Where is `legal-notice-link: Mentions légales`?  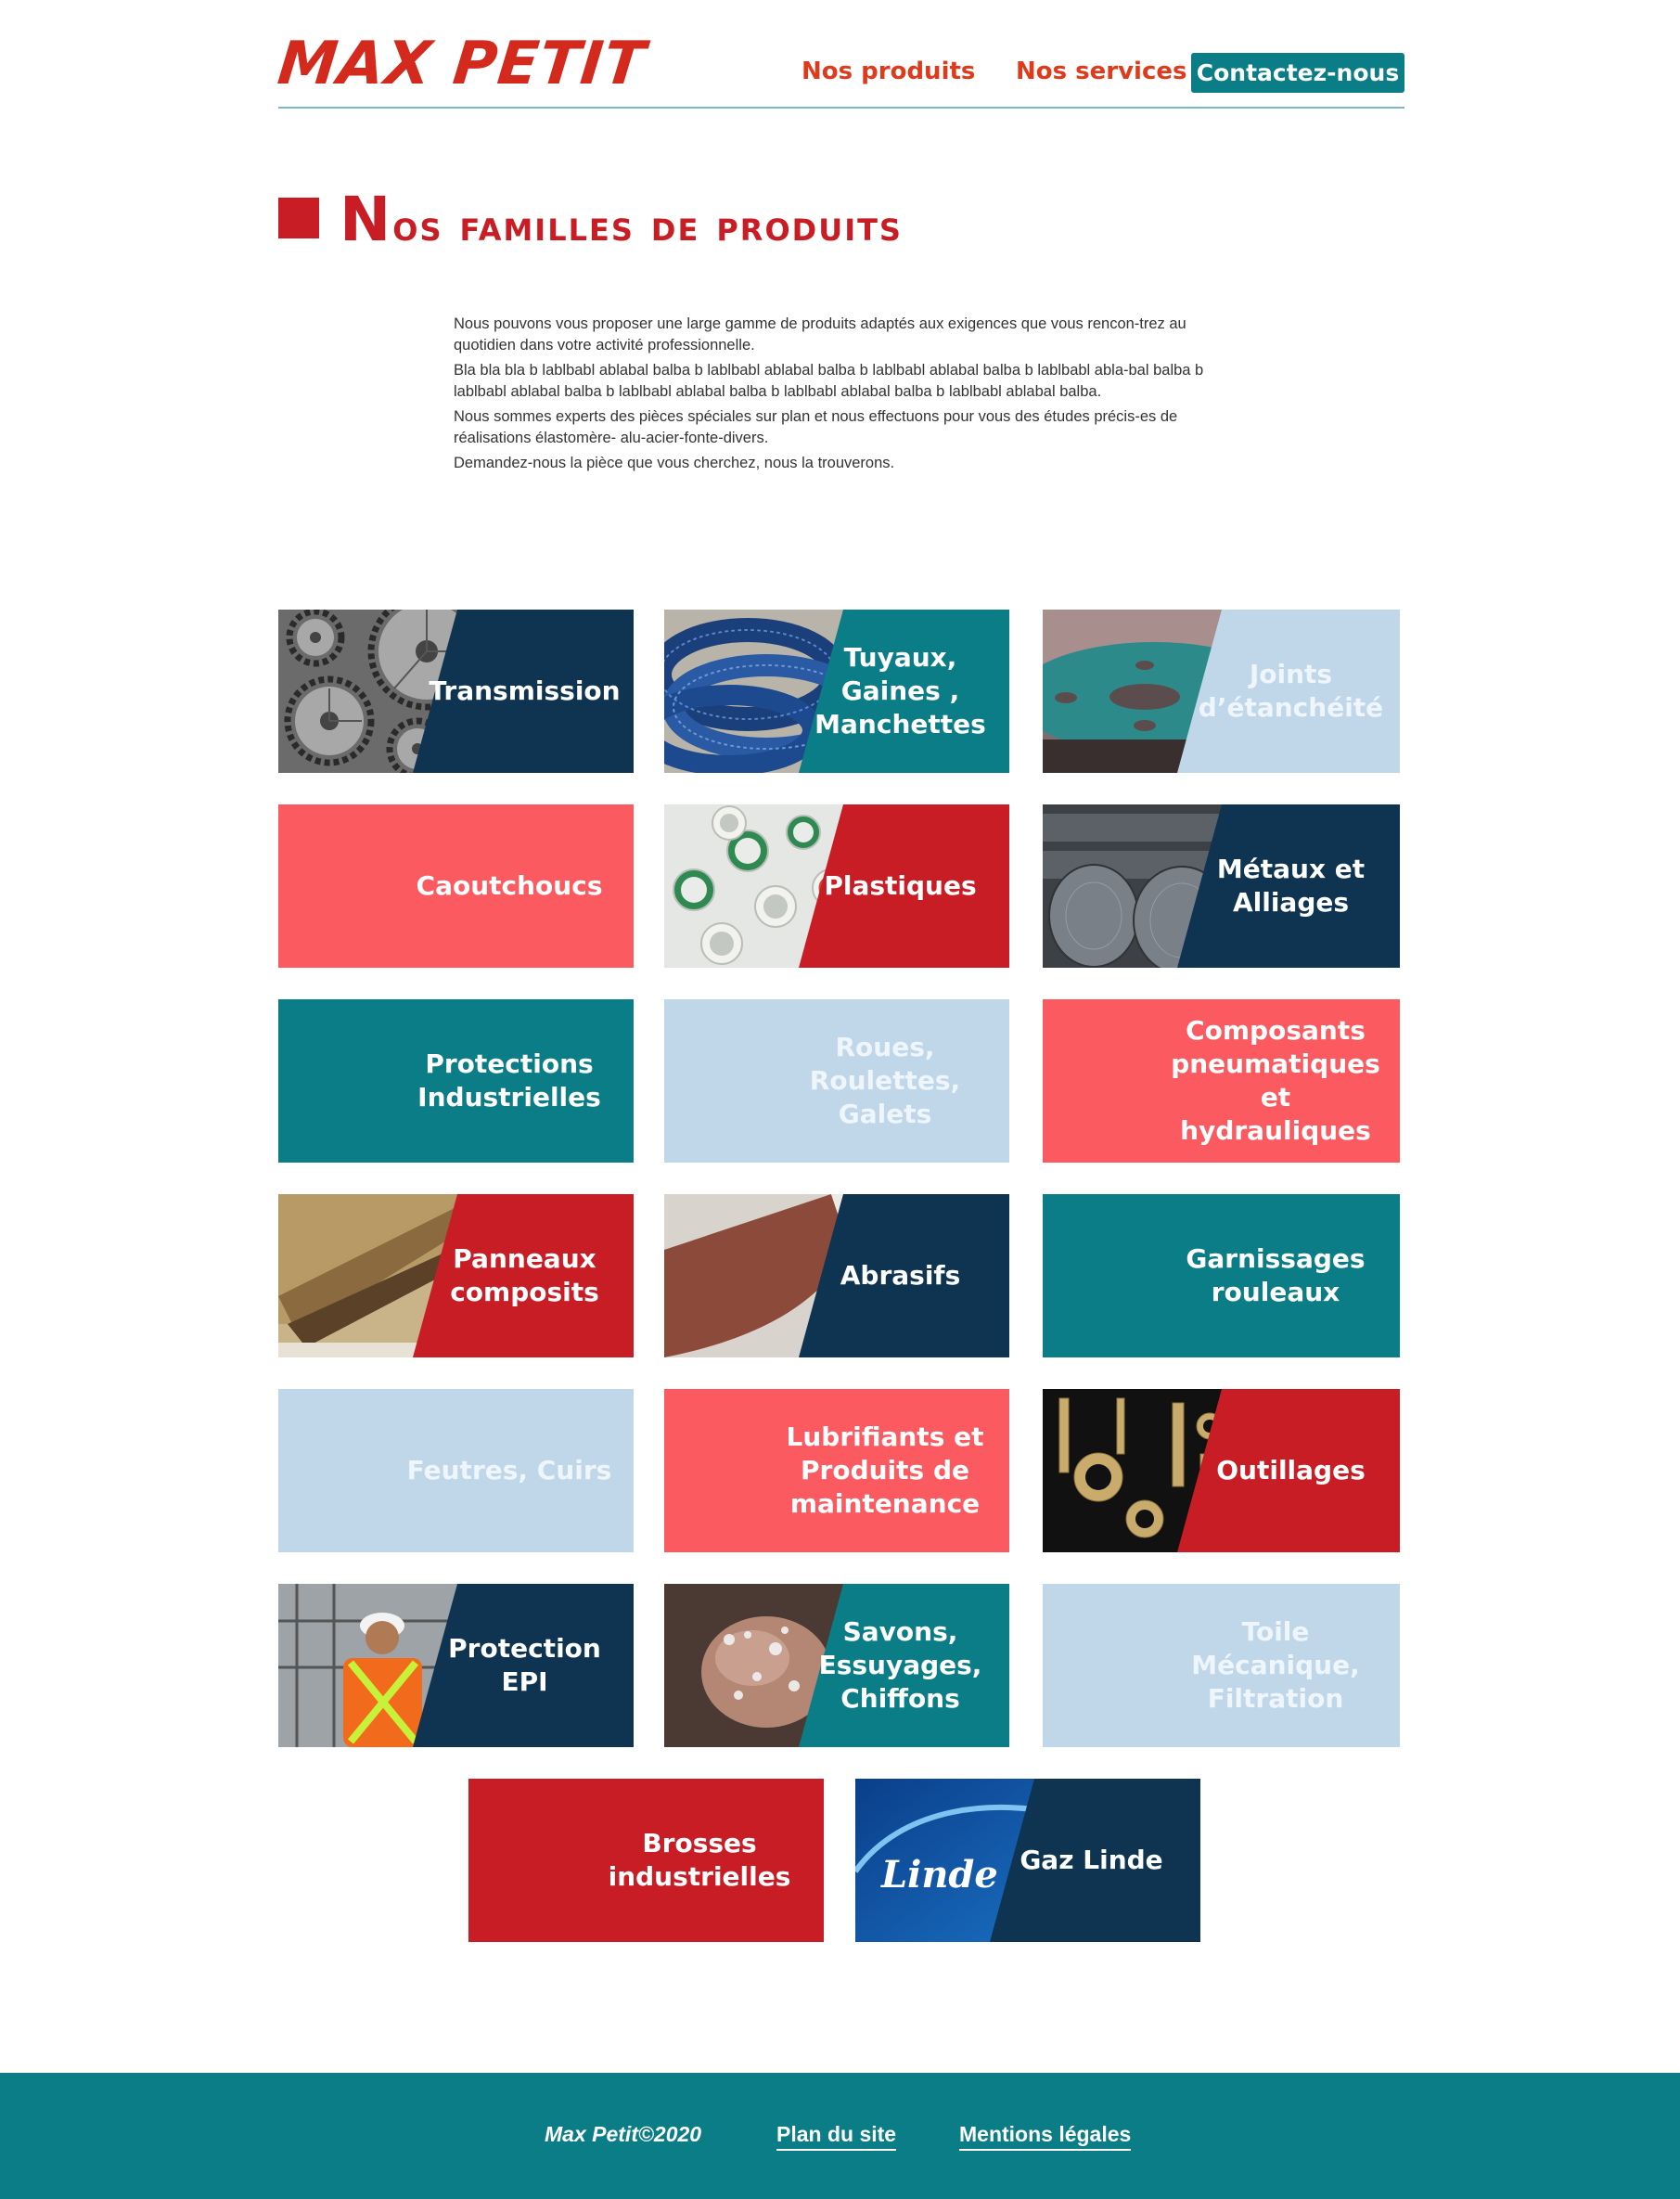 legal-notice-link: Mentions légales is located at coordinates (1045, 2137).